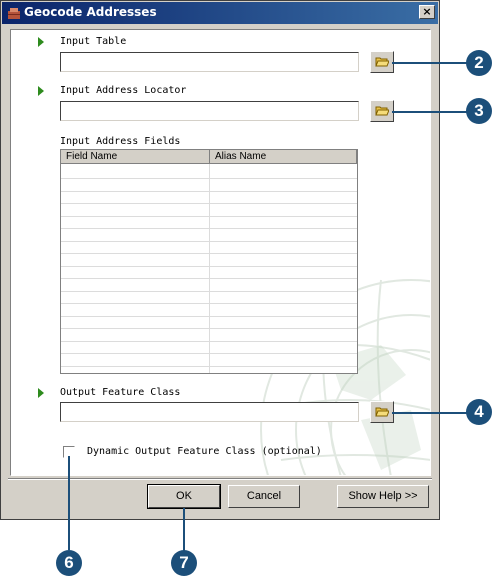  I want to click on callout-4: 4, so click(479, 412).